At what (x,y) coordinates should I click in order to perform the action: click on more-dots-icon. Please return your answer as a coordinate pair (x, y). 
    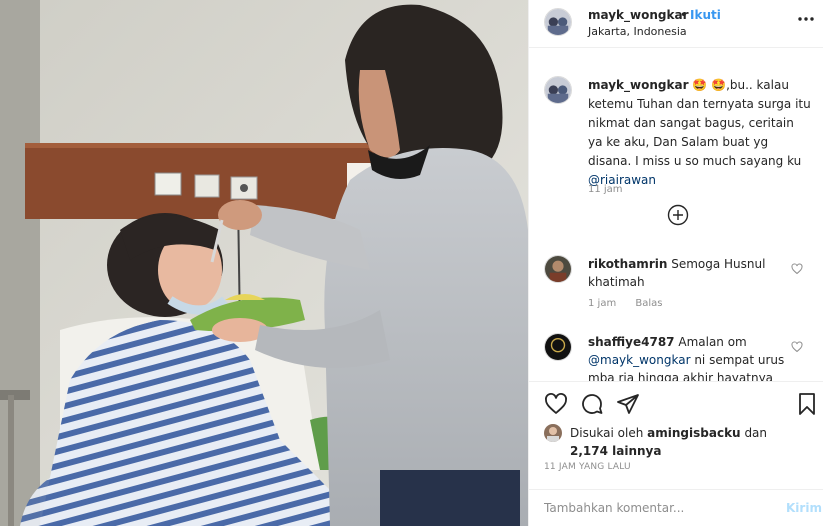
    Looking at the image, I should click on (806, 19).